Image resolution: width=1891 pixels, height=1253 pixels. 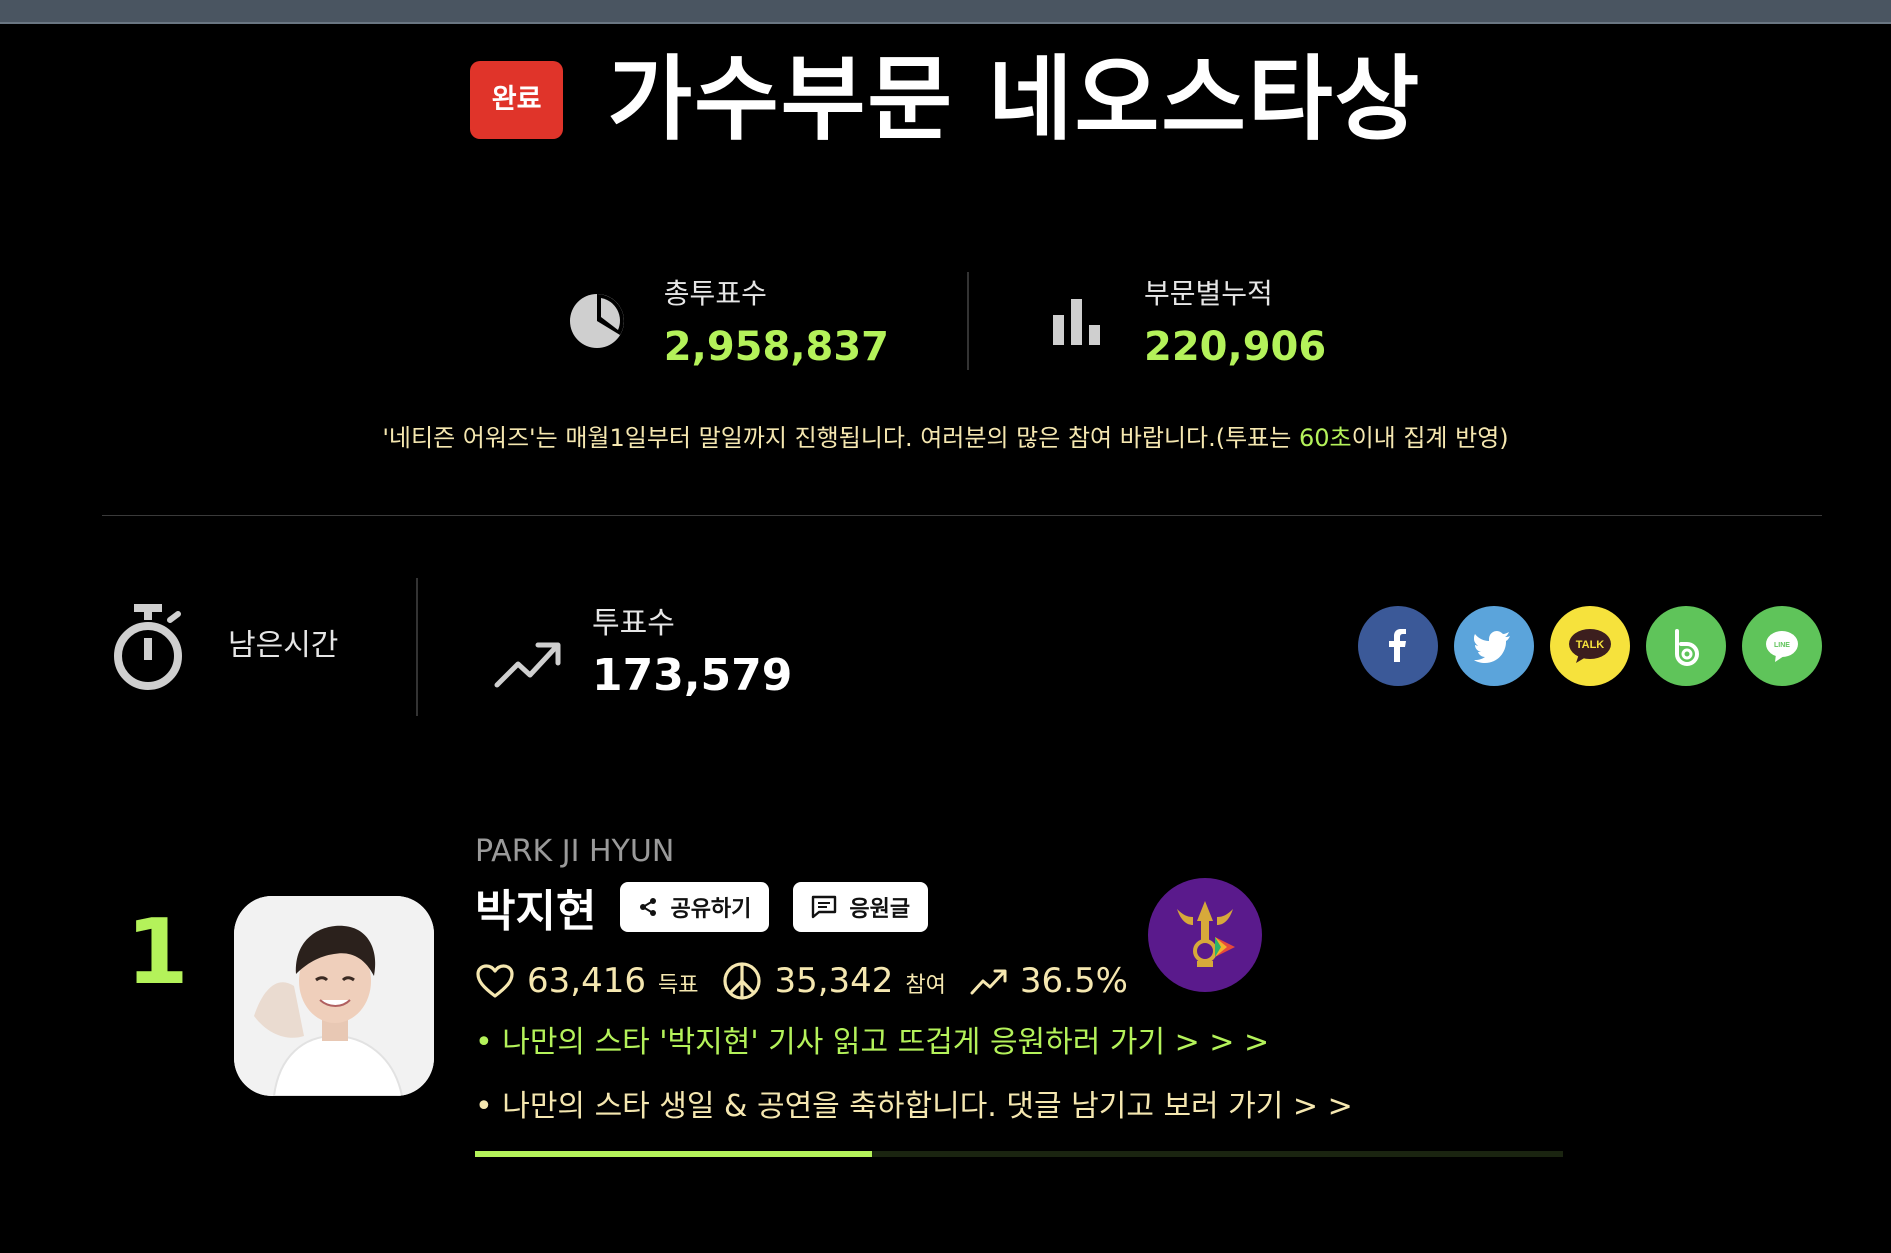 I want to click on bar-chart-icon, so click(x=1077, y=321).